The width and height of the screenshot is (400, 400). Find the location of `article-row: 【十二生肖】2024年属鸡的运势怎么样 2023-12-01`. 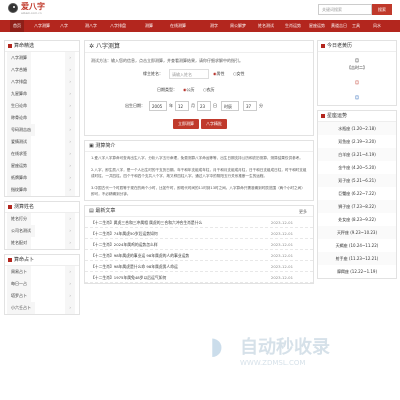

article-row: 【十二生肖】2024年属鸡的运势怎么样 2023-12-01 is located at coordinates (199, 244).